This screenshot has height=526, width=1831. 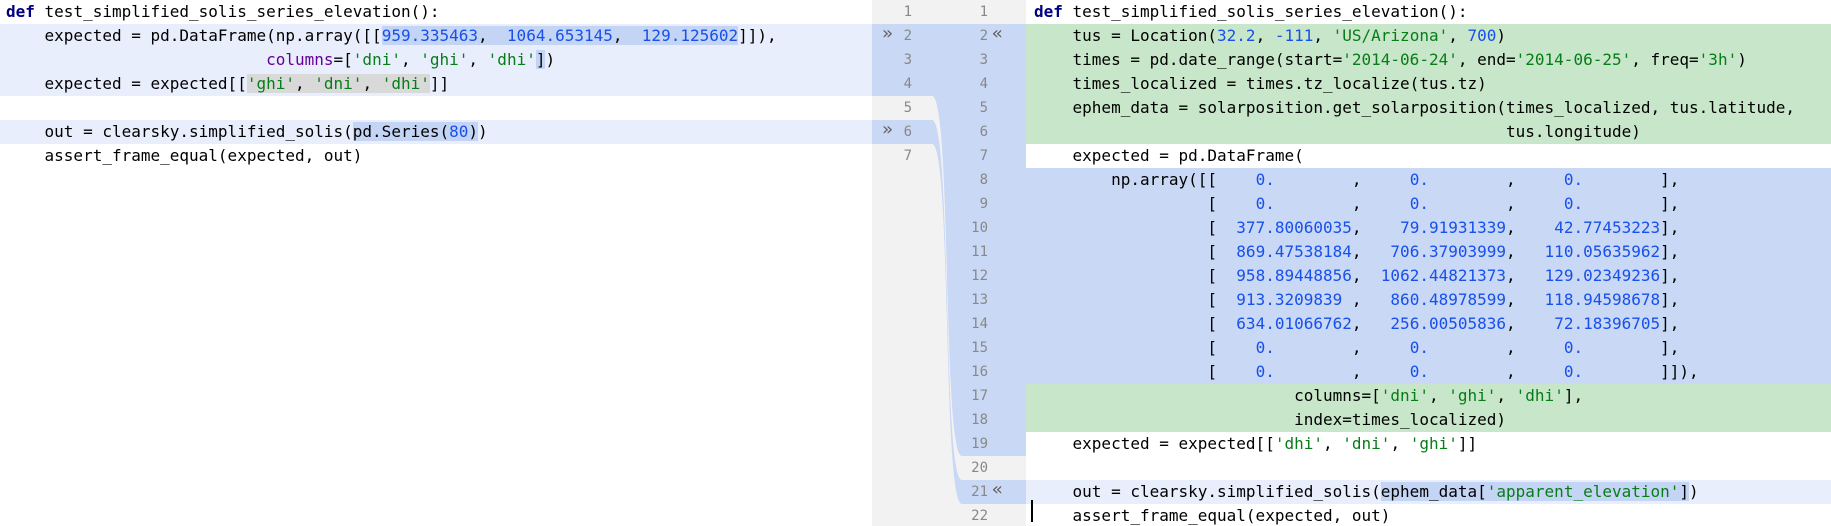 What do you see at coordinates (194, 35) in the screenshot?
I see `code-token: expected = pd.DataFrame(np.array([[` at bounding box center [194, 35].